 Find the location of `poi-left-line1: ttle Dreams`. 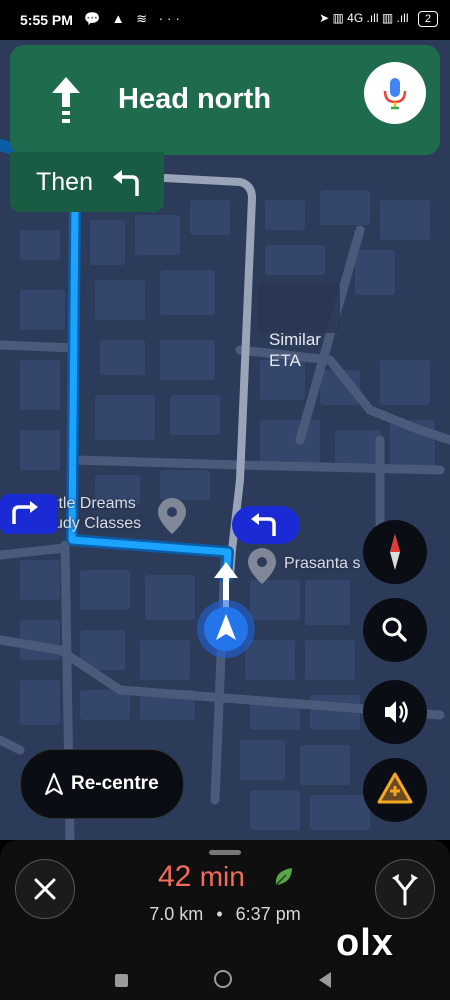

poi-left-line1: ttle Dreams is located at coordinates (95, 503).